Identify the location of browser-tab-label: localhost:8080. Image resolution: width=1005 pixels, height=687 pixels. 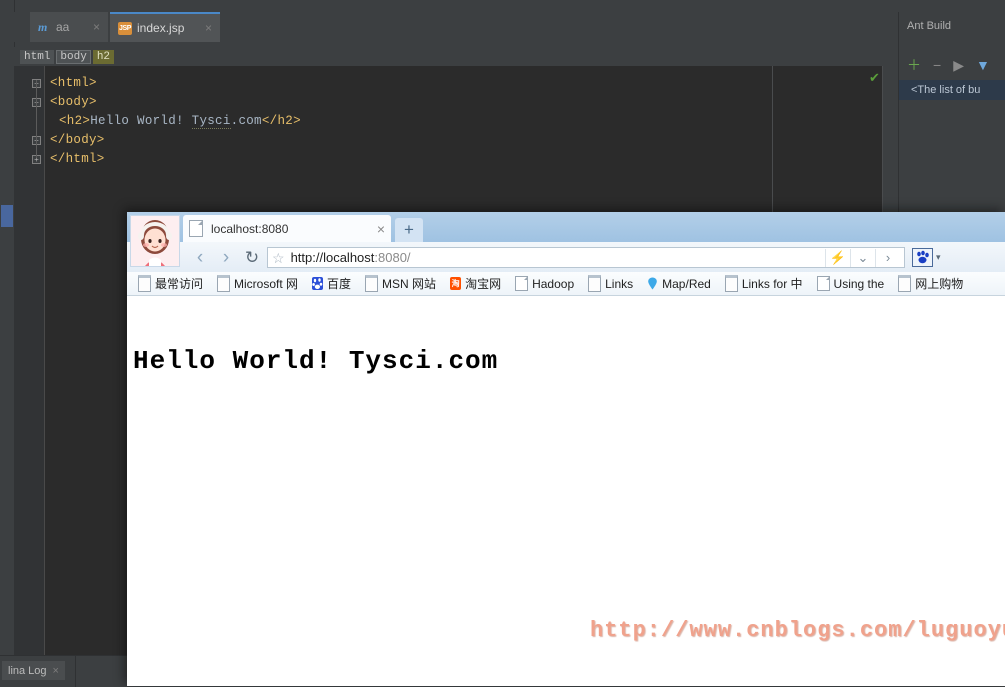
(250, 228).